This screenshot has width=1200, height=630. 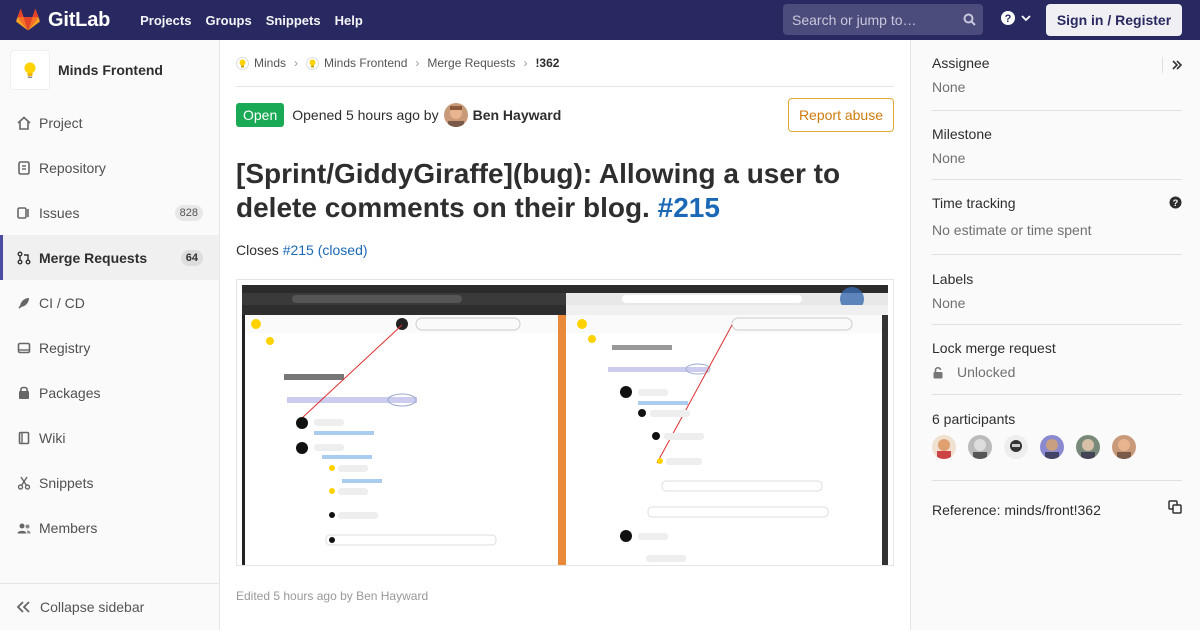 What do you see at coordinates (191, 257) in the screenshot?
I see `merge-requests-count-badge: 64` at bounding box center [191, 257].